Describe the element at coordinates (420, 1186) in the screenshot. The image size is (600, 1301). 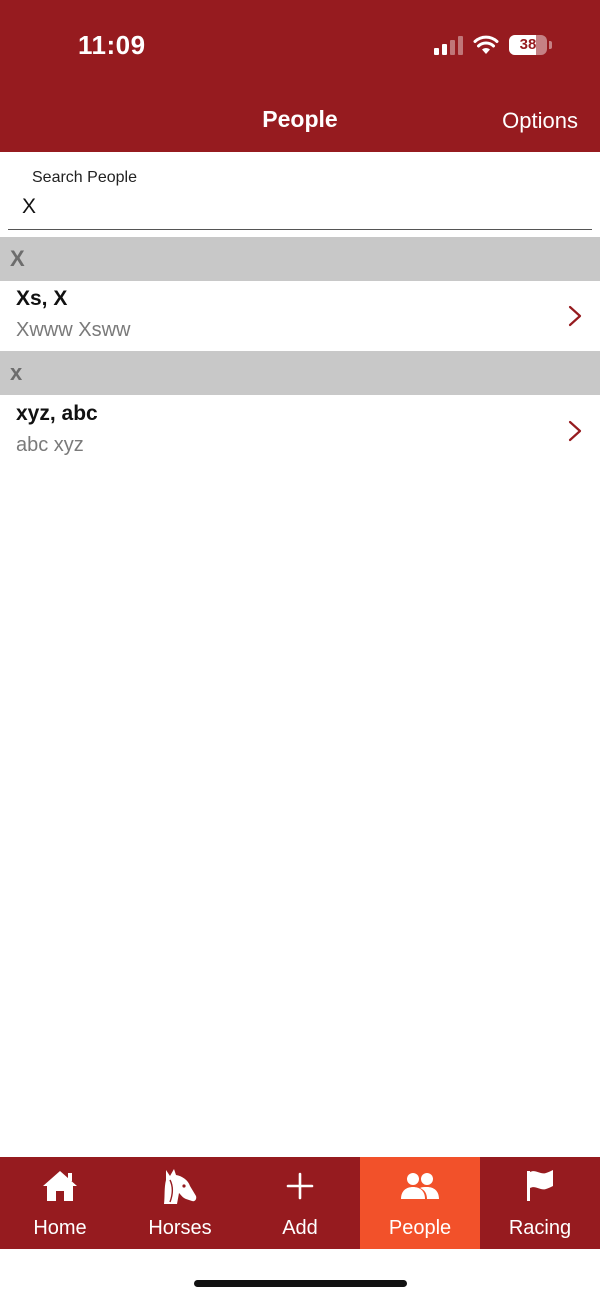
I see `people-icon` at that location.